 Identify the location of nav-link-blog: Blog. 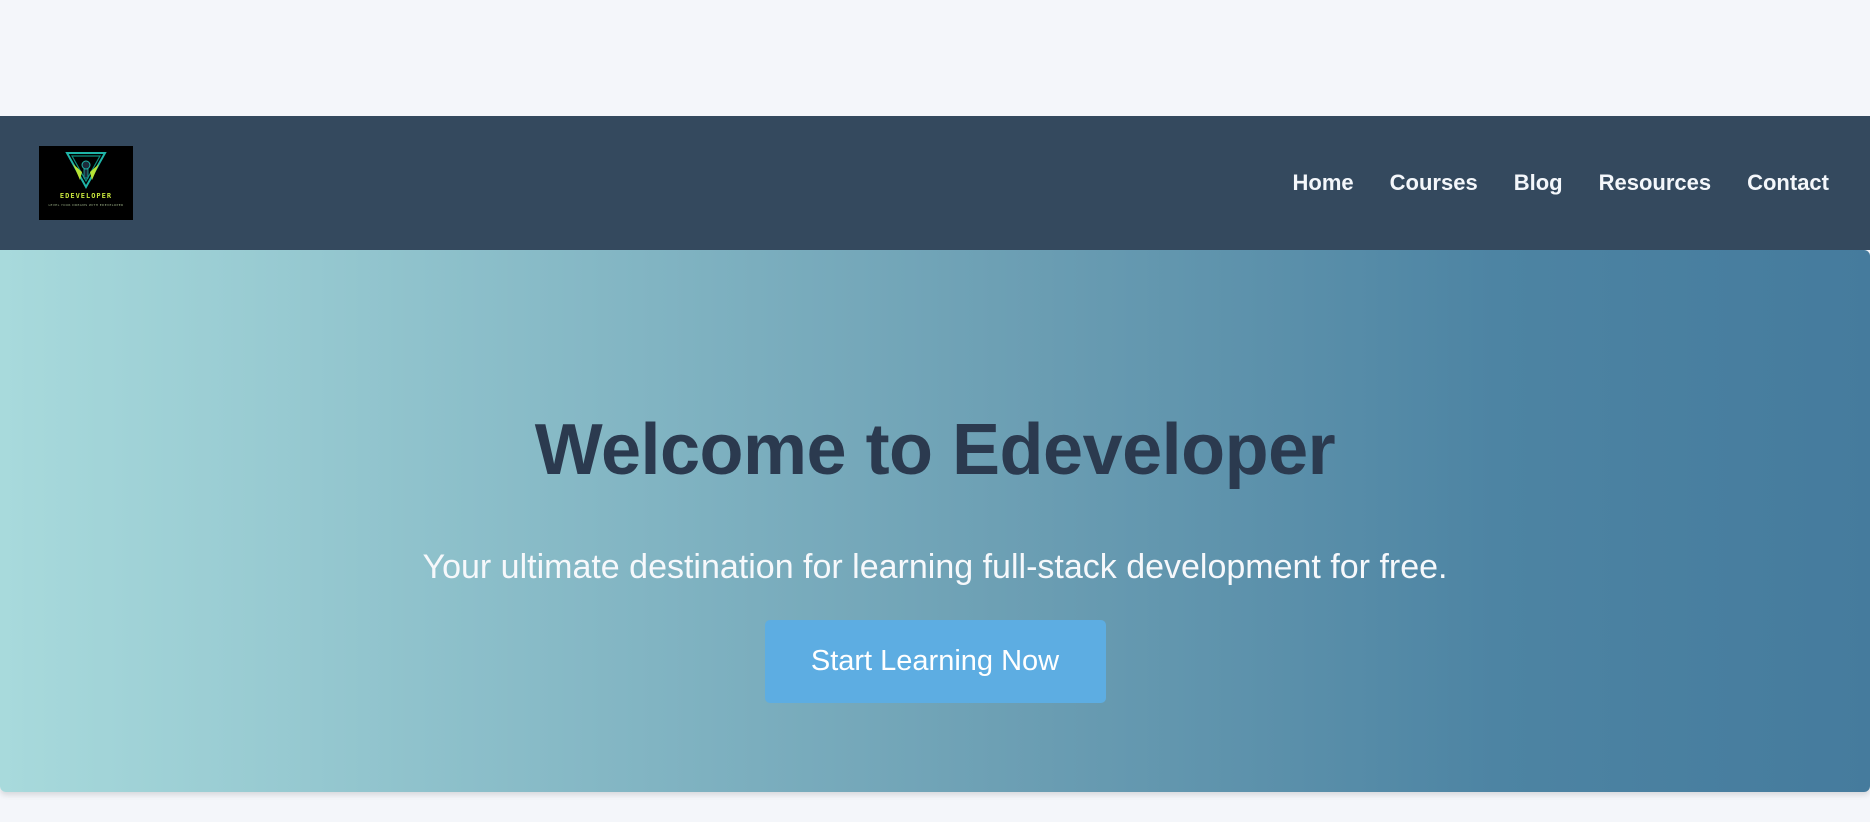
(1538, 183).